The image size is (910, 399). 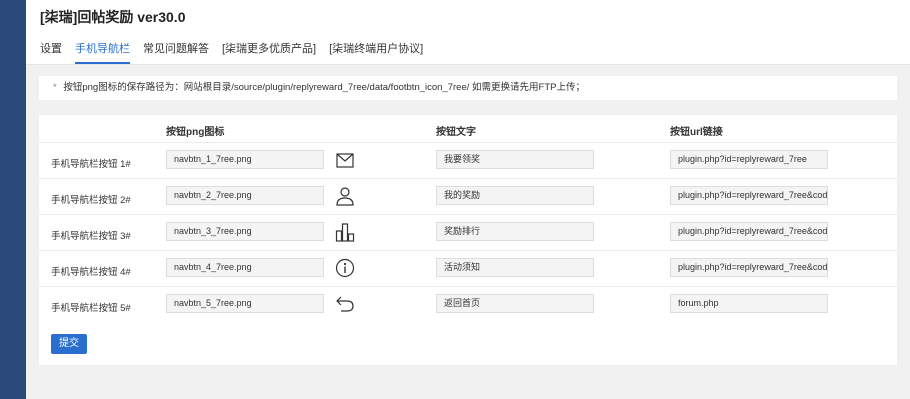 I want to click on tab-more-products: [柒瑞更多优质产品], so click(x=269, y=52).